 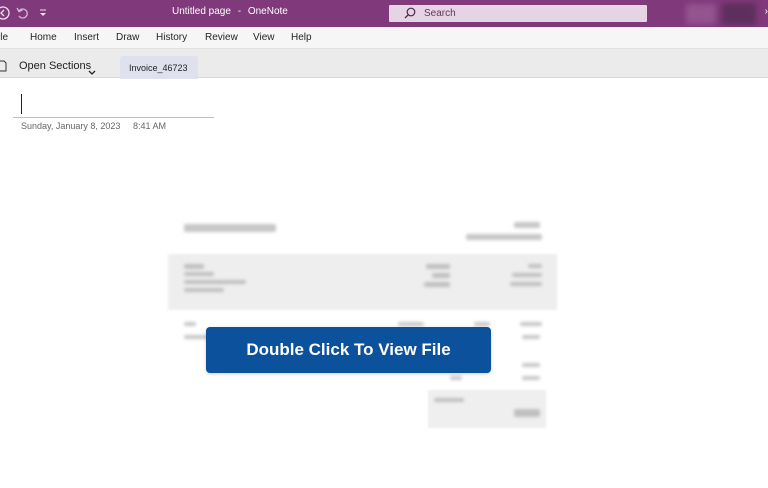 What do you see at coordinates (221, 37) in the screenshot?
I see `tab-review: Review` at bounding box center [221, 37].